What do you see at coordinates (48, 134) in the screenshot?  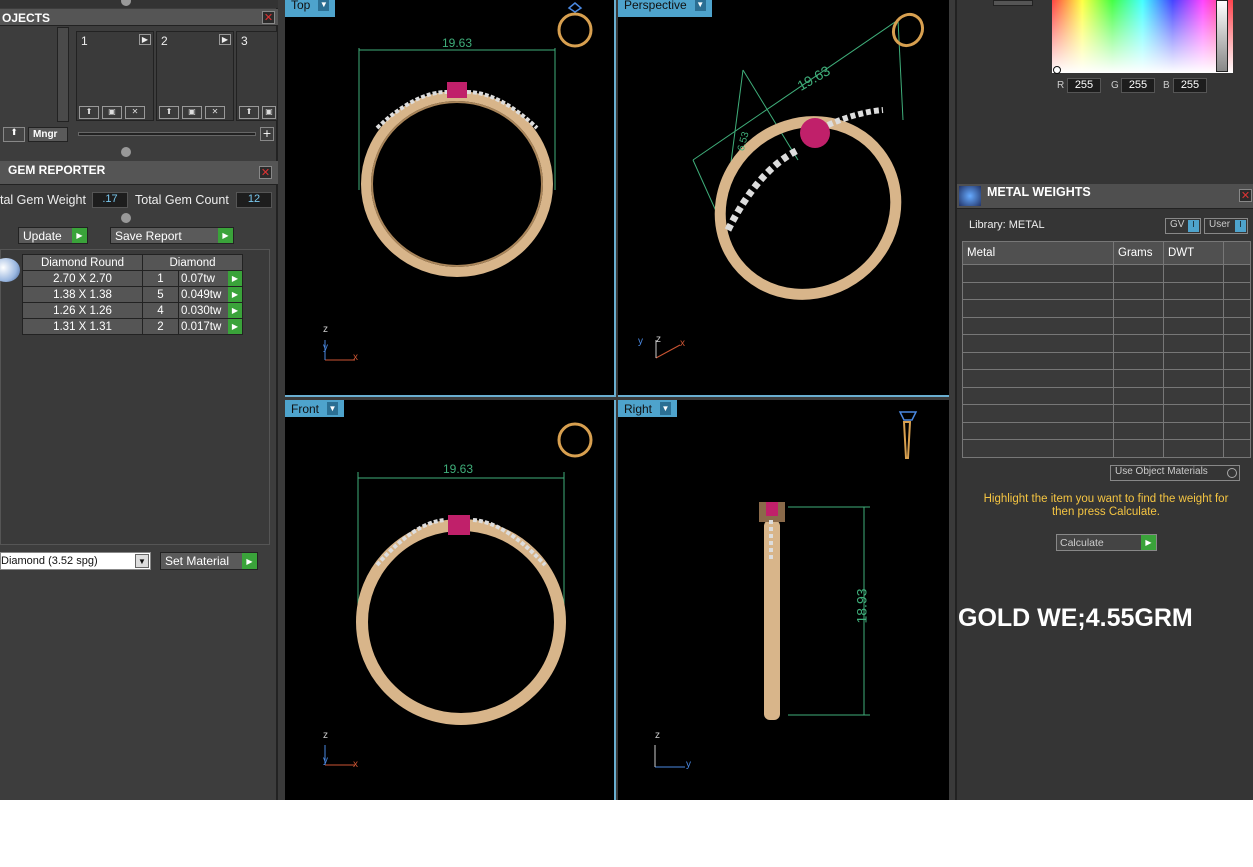 I see `mngr-button: Mngr` at bounding box center [48, 134].